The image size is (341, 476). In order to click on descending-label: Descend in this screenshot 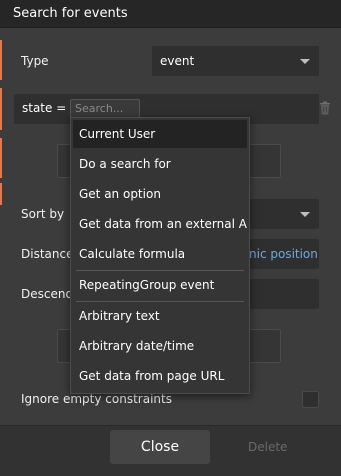, I will do `click(47, 294)`.